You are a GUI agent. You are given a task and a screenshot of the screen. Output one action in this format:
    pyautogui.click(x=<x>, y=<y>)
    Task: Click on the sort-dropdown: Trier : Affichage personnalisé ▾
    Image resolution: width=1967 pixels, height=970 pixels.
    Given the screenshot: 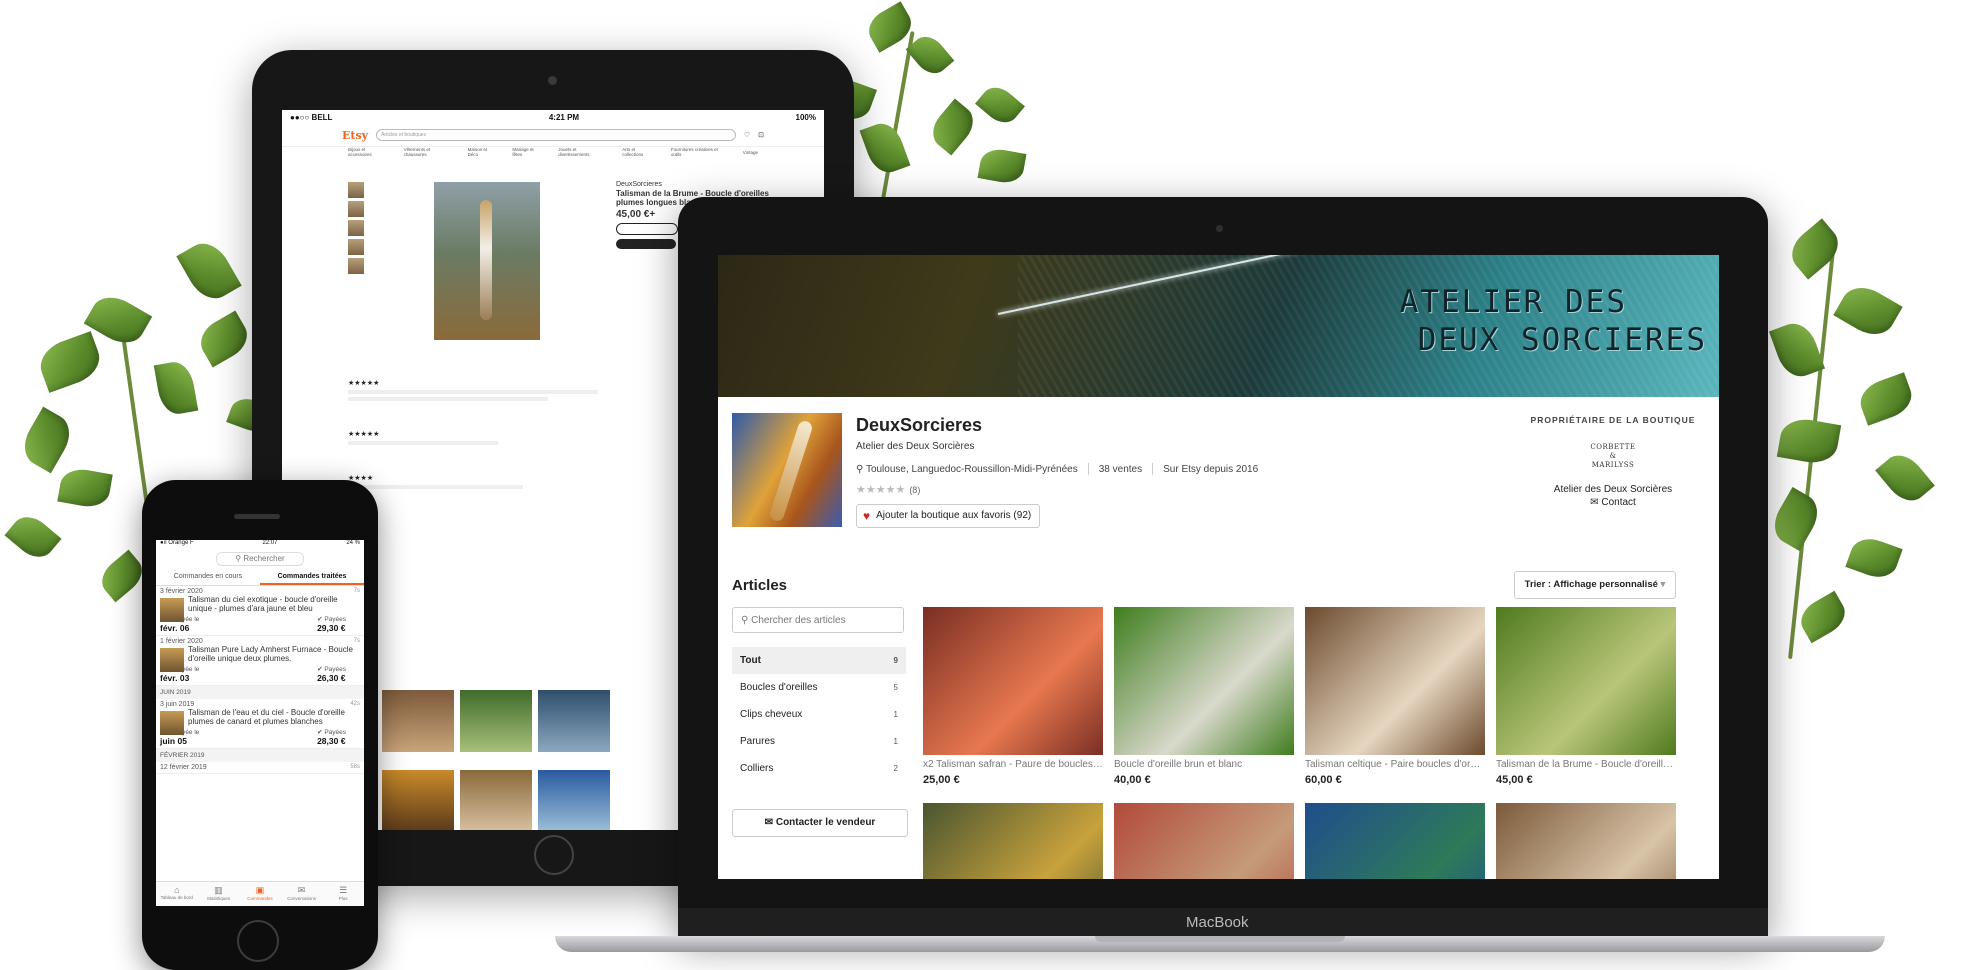 What is the action you would take?
    pyautogui.click(x=1595, y=585)
    